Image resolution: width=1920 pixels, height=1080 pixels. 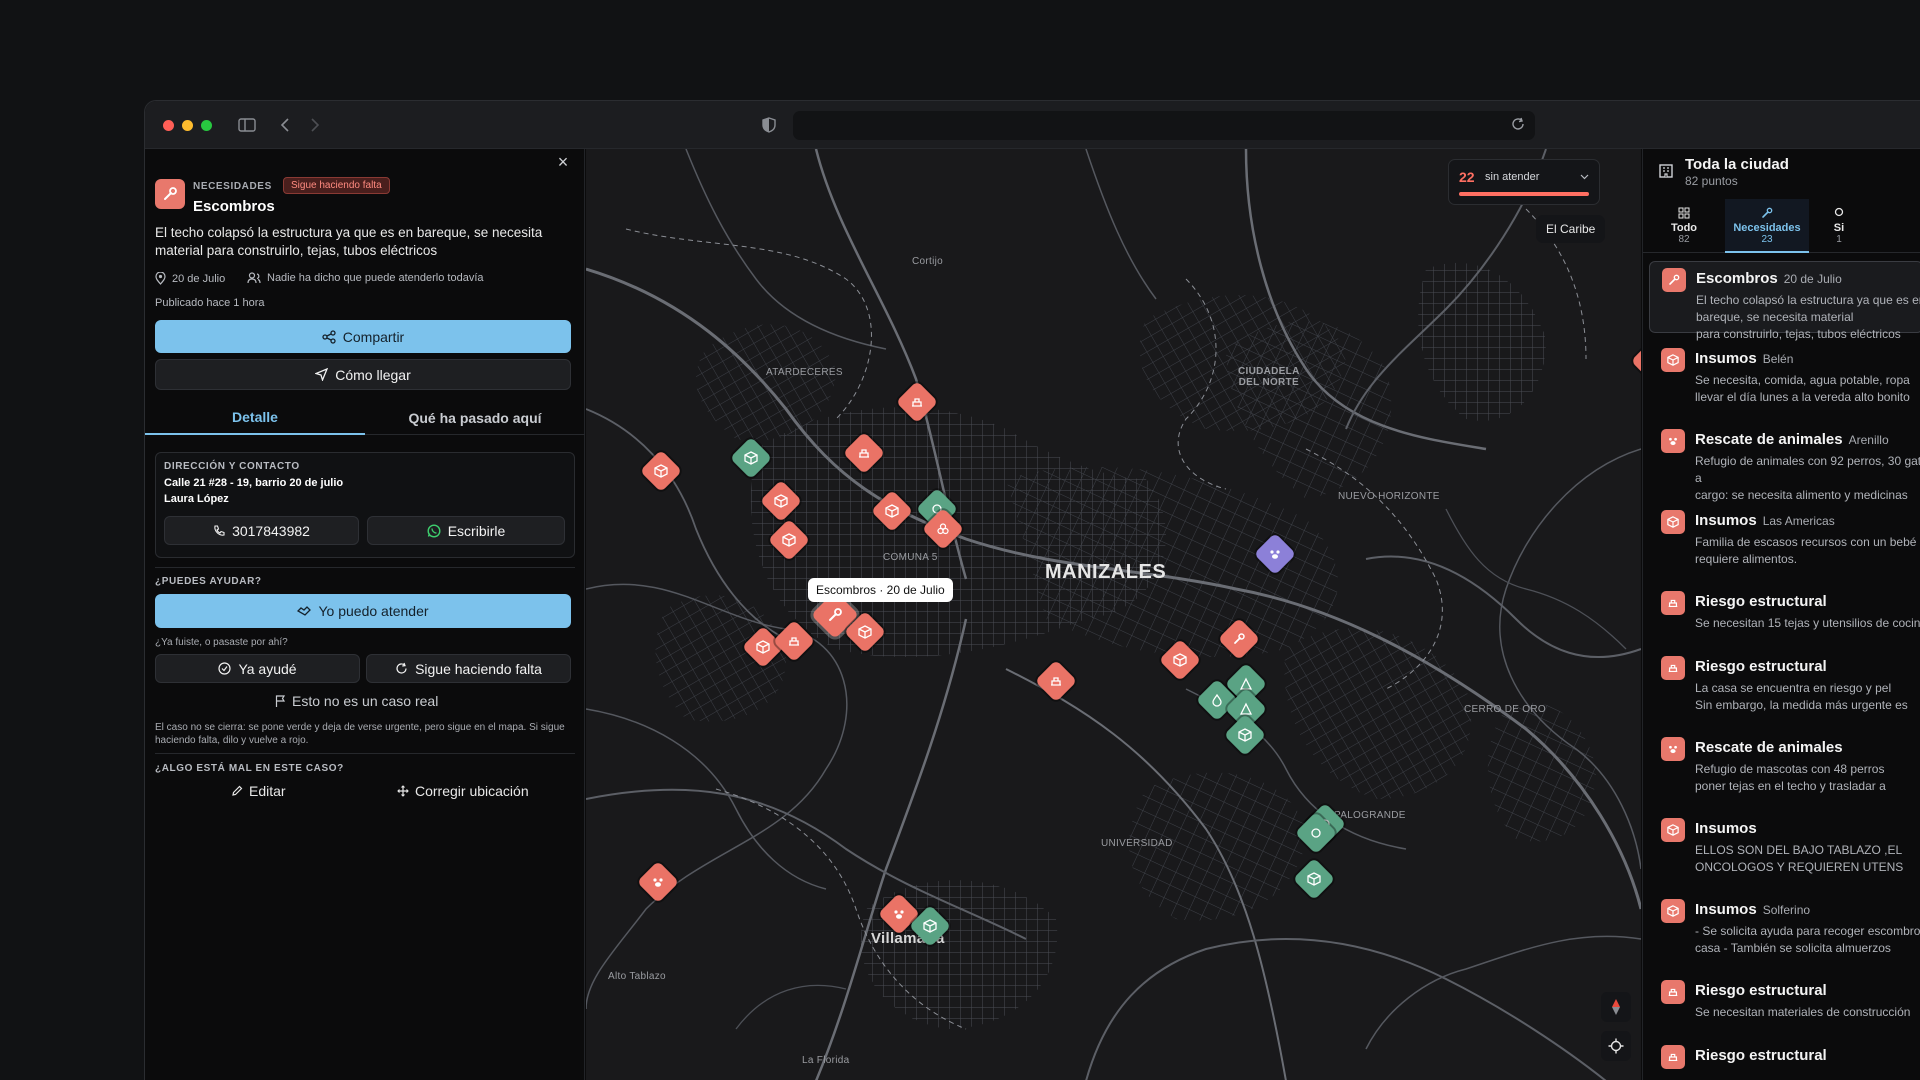 I want to click on map-label-cortijo: Cortijo, so click(x=927, y=261).